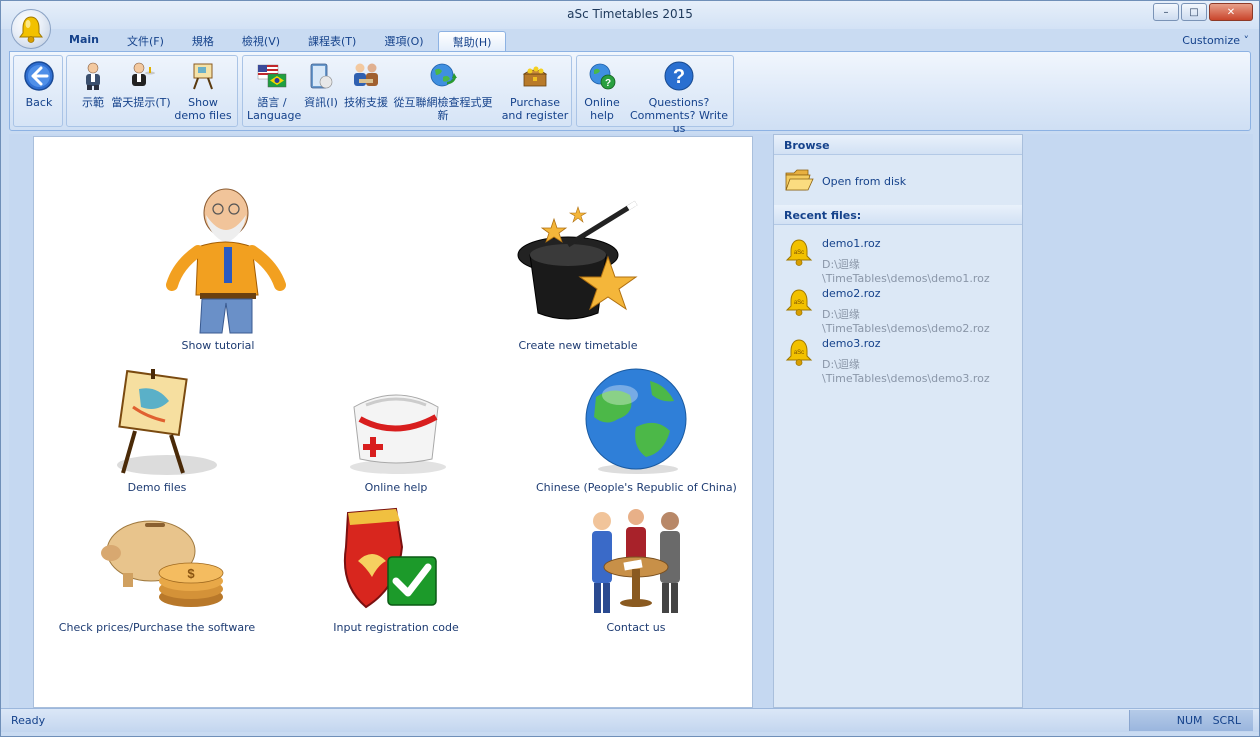 Image resolution: width=1260 pixels, height=737 pixels. I want to click on tab-options: 選項(O), so click(403, 41).